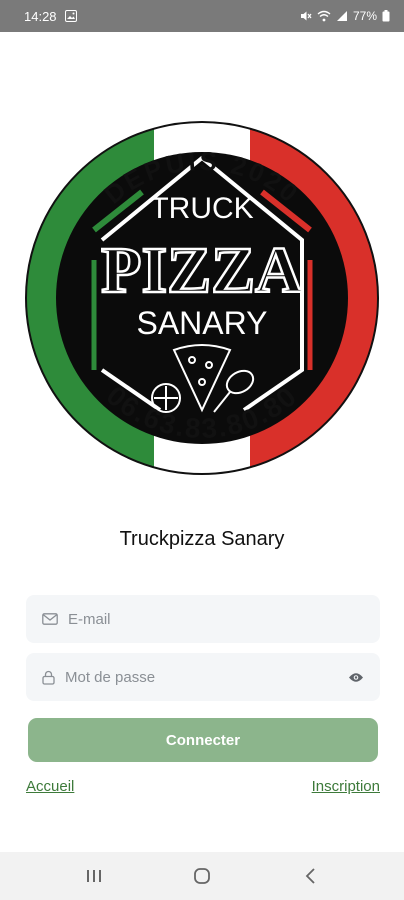  What do you see at coordinates (70, 16) in the screenshot?
I see `image-icon` at bounding box center [70, 16].